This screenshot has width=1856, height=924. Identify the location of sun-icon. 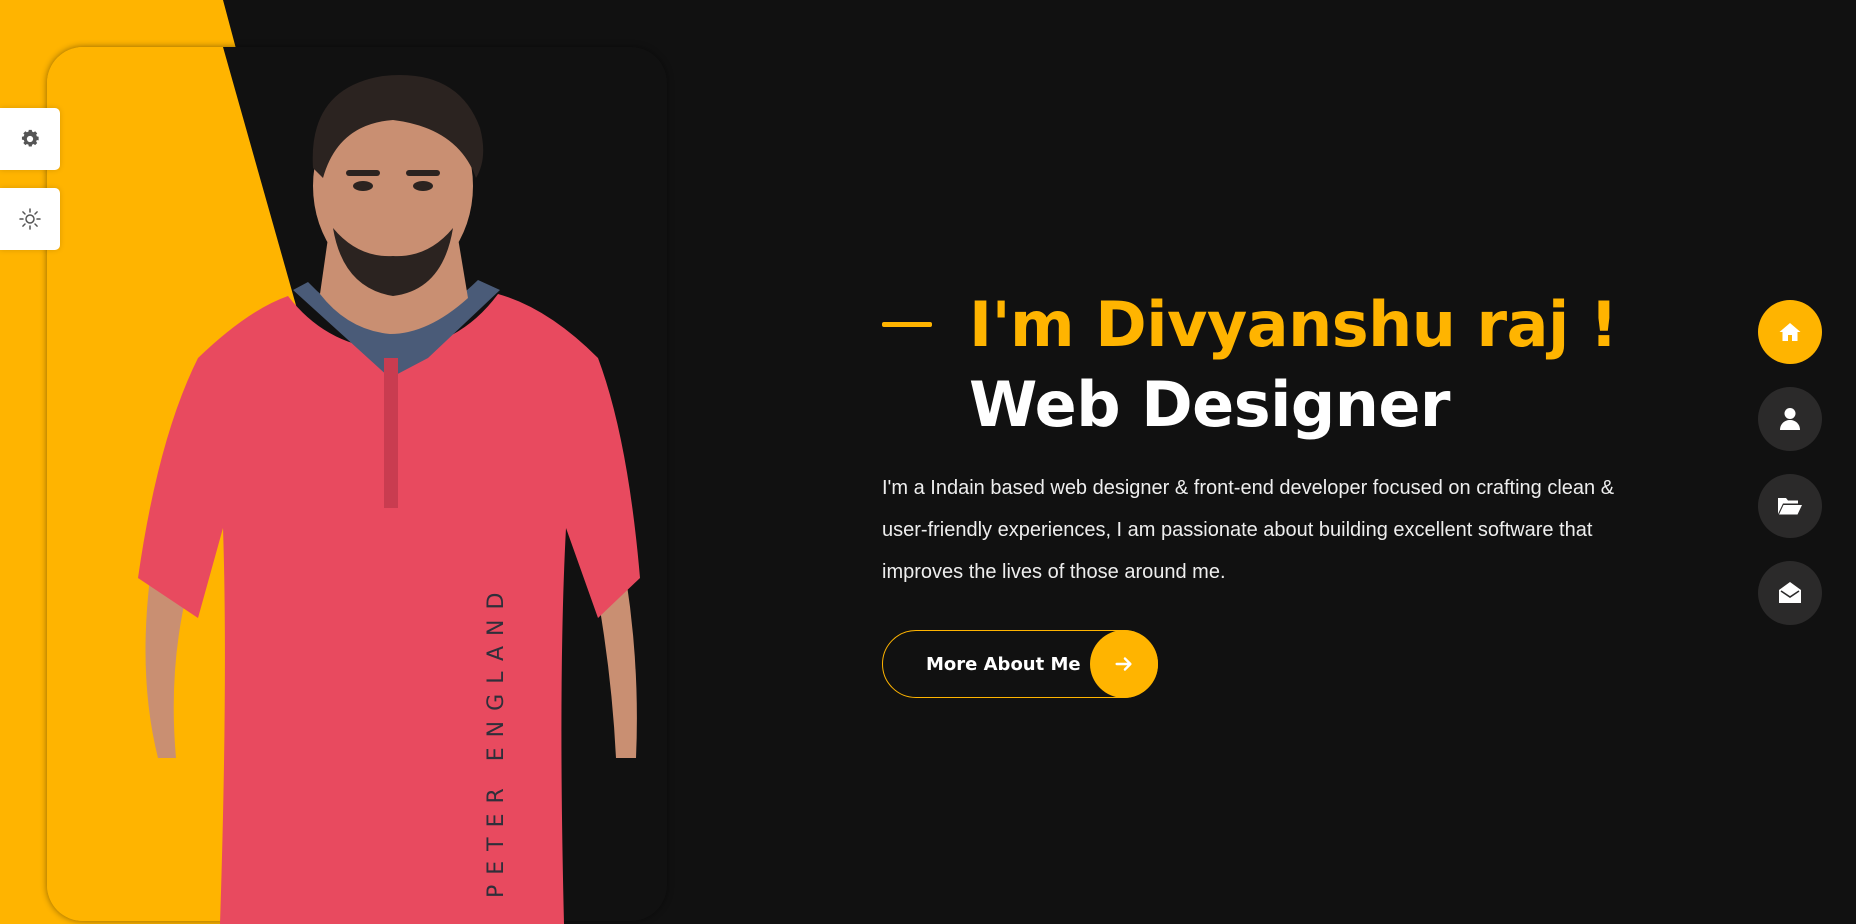
(30, 219).